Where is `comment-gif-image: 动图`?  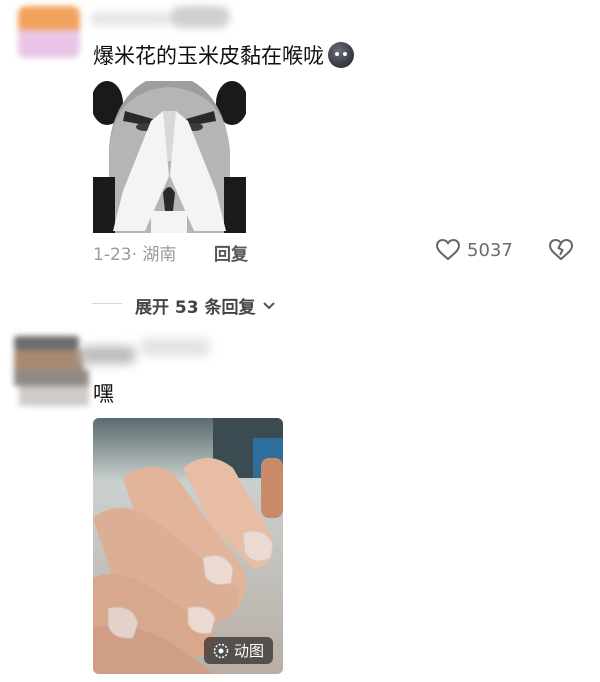 comment-gif-image: 动图 is located at coordinates (188, 546).